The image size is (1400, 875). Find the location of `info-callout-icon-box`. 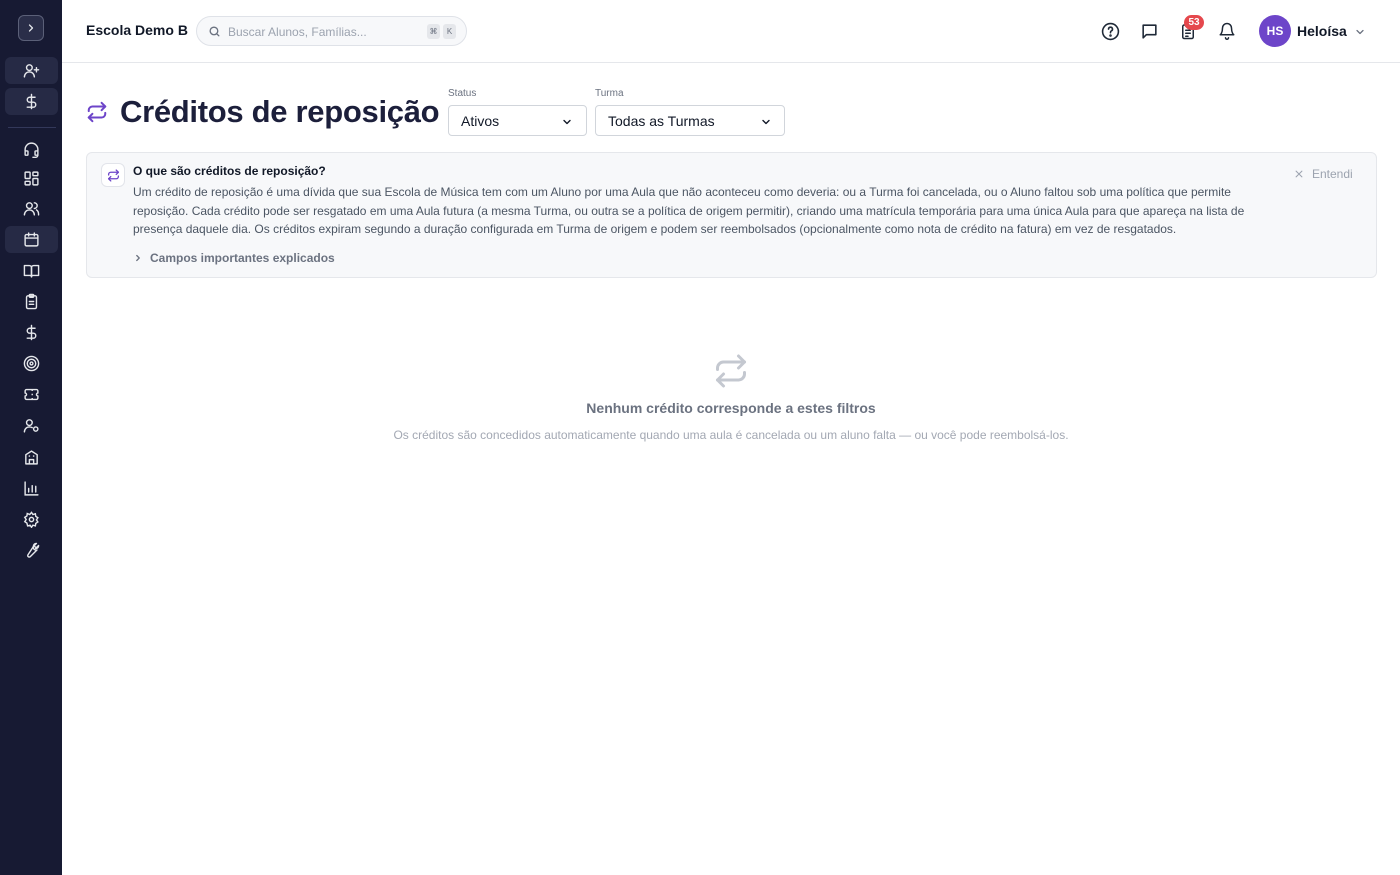

info-callout-icon-box is located at coordinates (113, 175).